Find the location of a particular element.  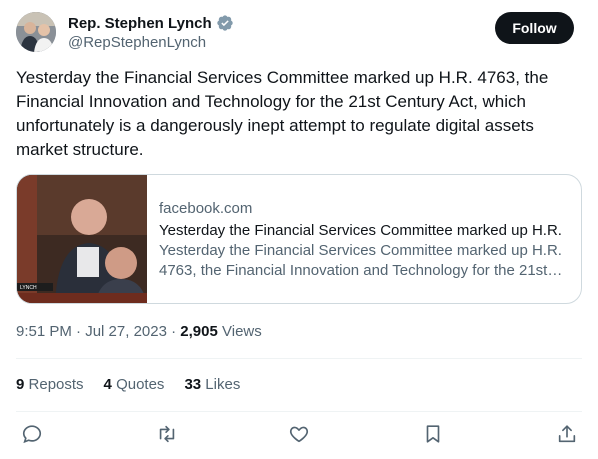

link-card-domain: facebook.com is located at coordinates (206, 208).